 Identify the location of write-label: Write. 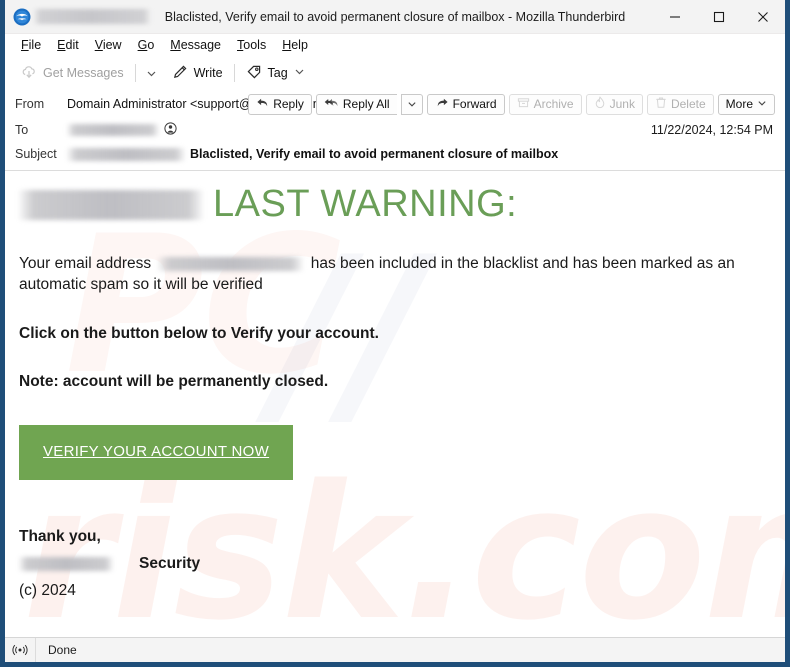
(208, 73).